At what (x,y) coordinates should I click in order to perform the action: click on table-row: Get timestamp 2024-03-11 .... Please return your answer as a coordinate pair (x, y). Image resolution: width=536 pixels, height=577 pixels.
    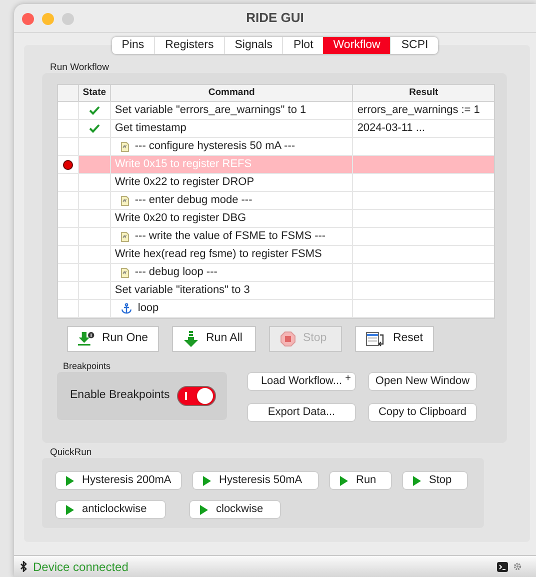
    Looking at the image, I should click on (276, 129).